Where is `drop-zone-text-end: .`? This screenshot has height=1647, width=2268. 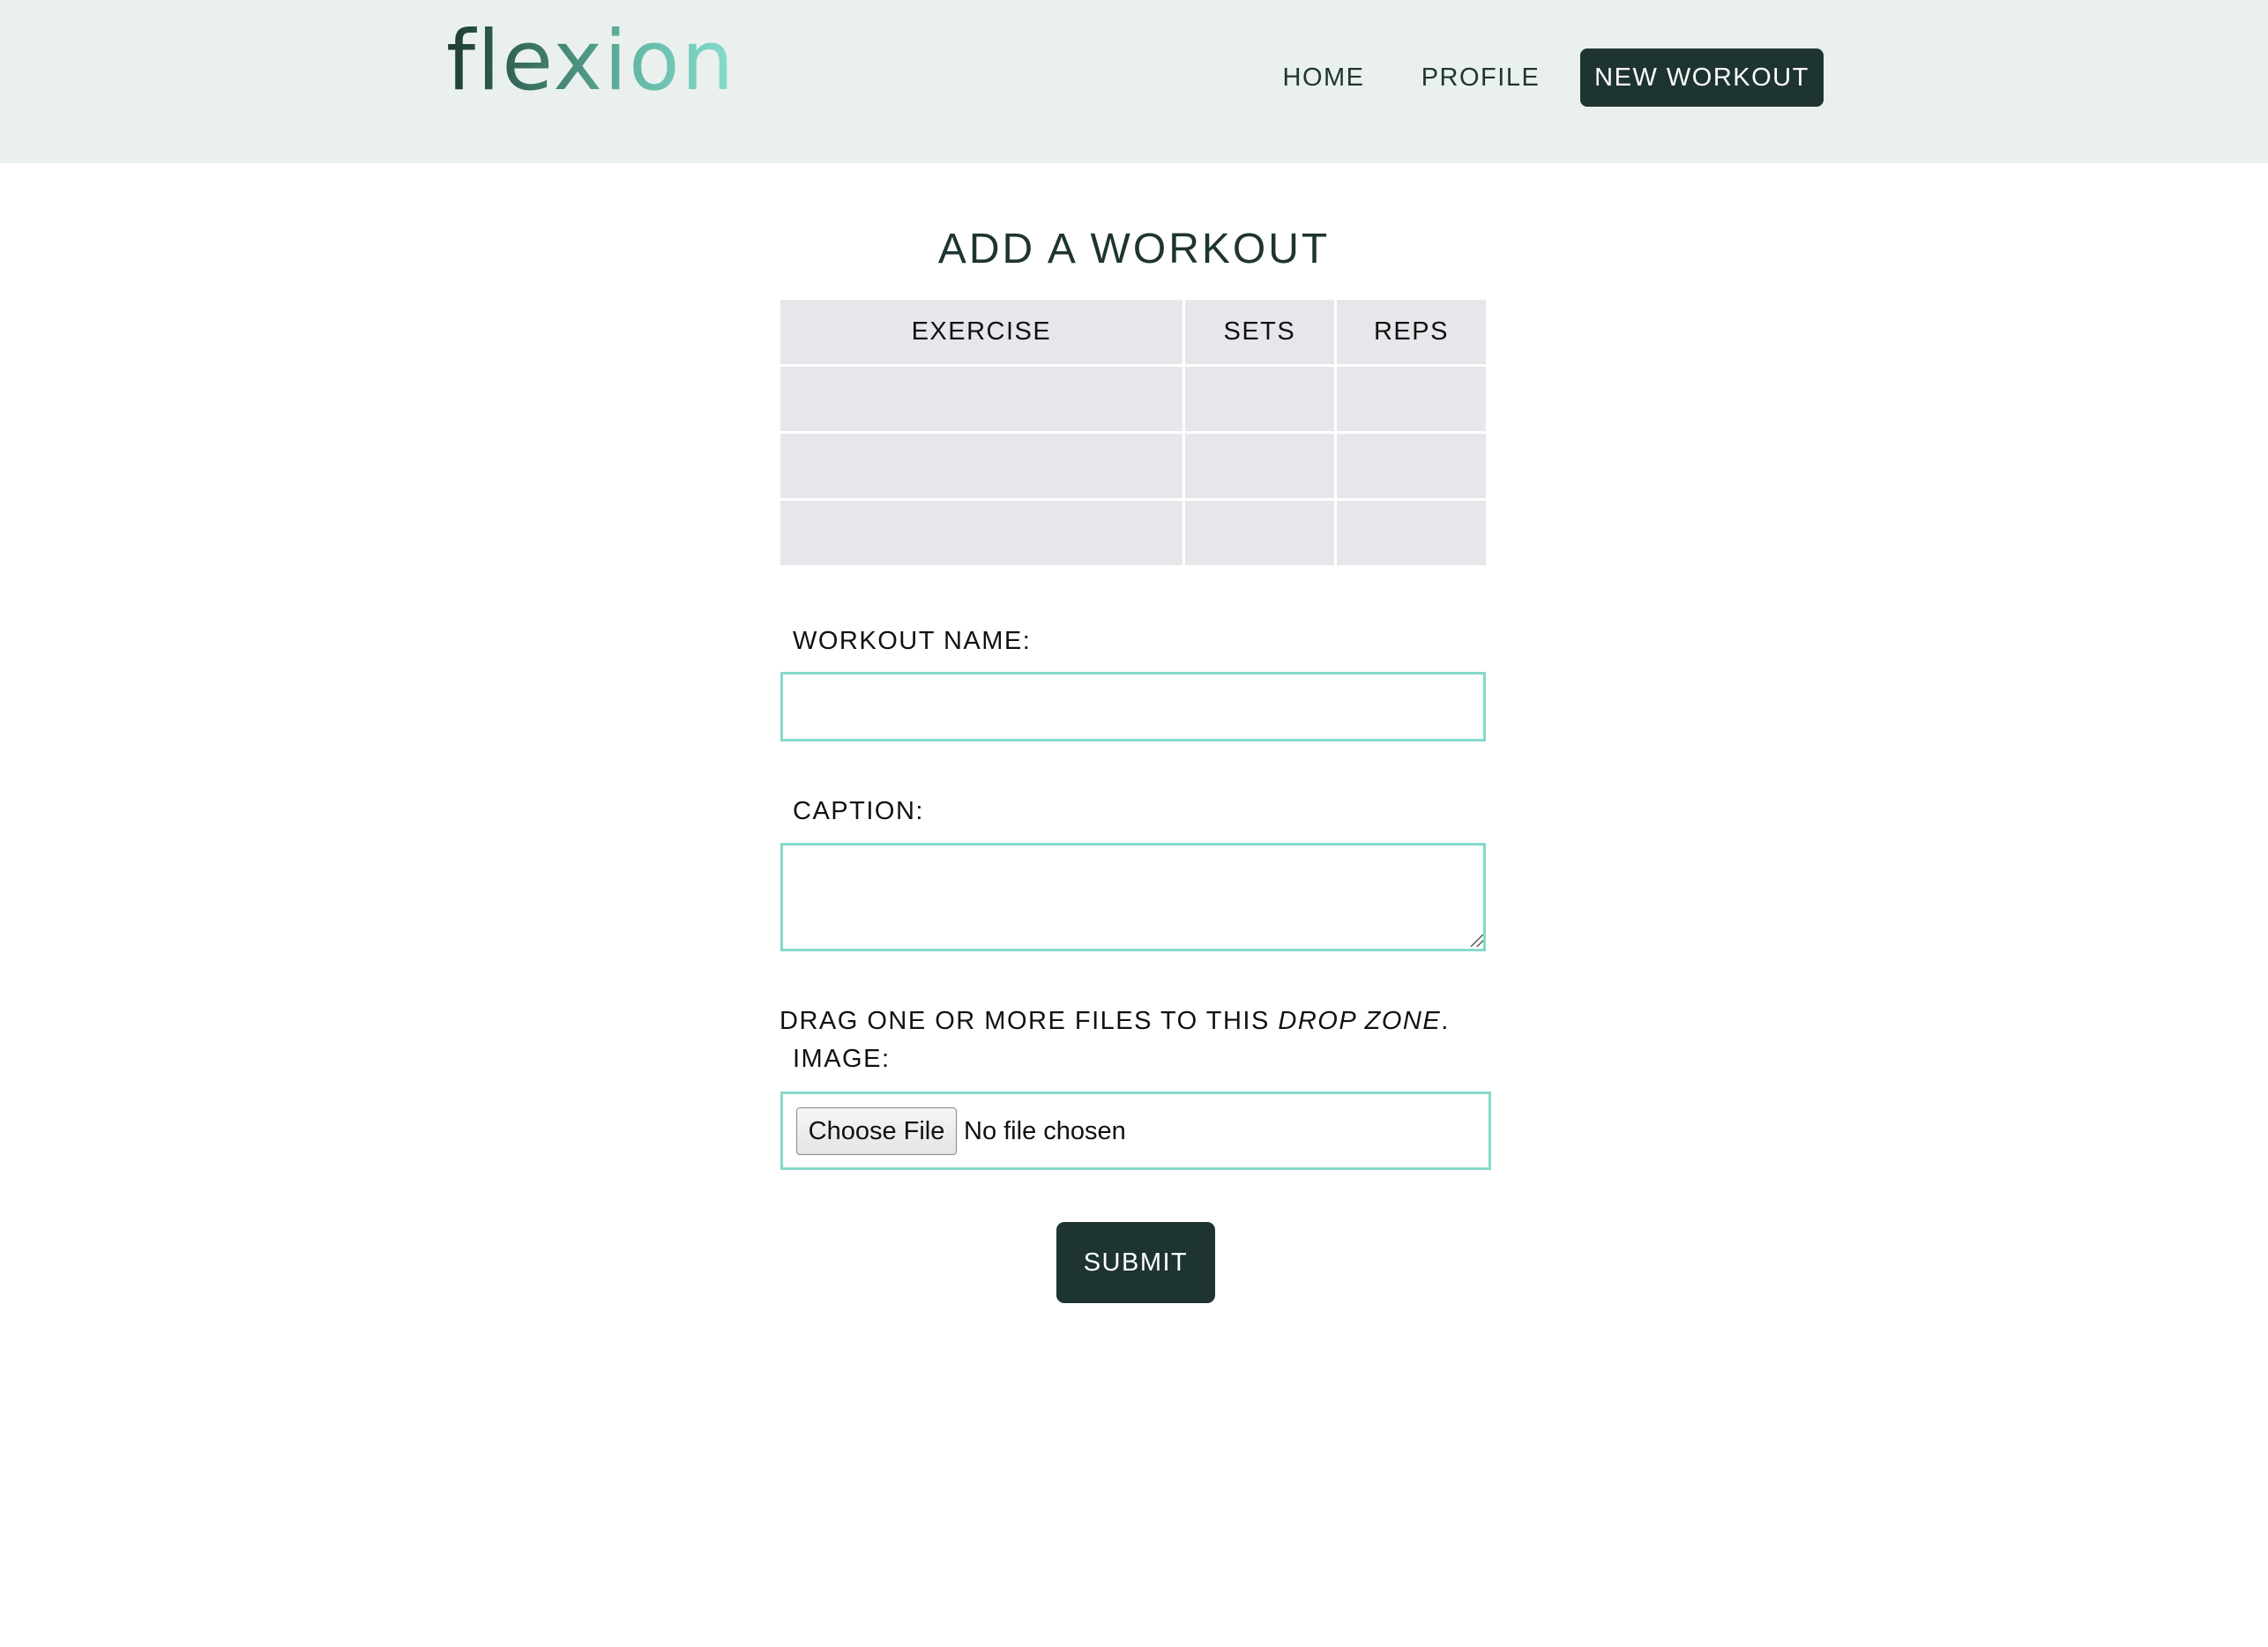 drop-zone-text-end: . is located at coordinates (1445, 1021).